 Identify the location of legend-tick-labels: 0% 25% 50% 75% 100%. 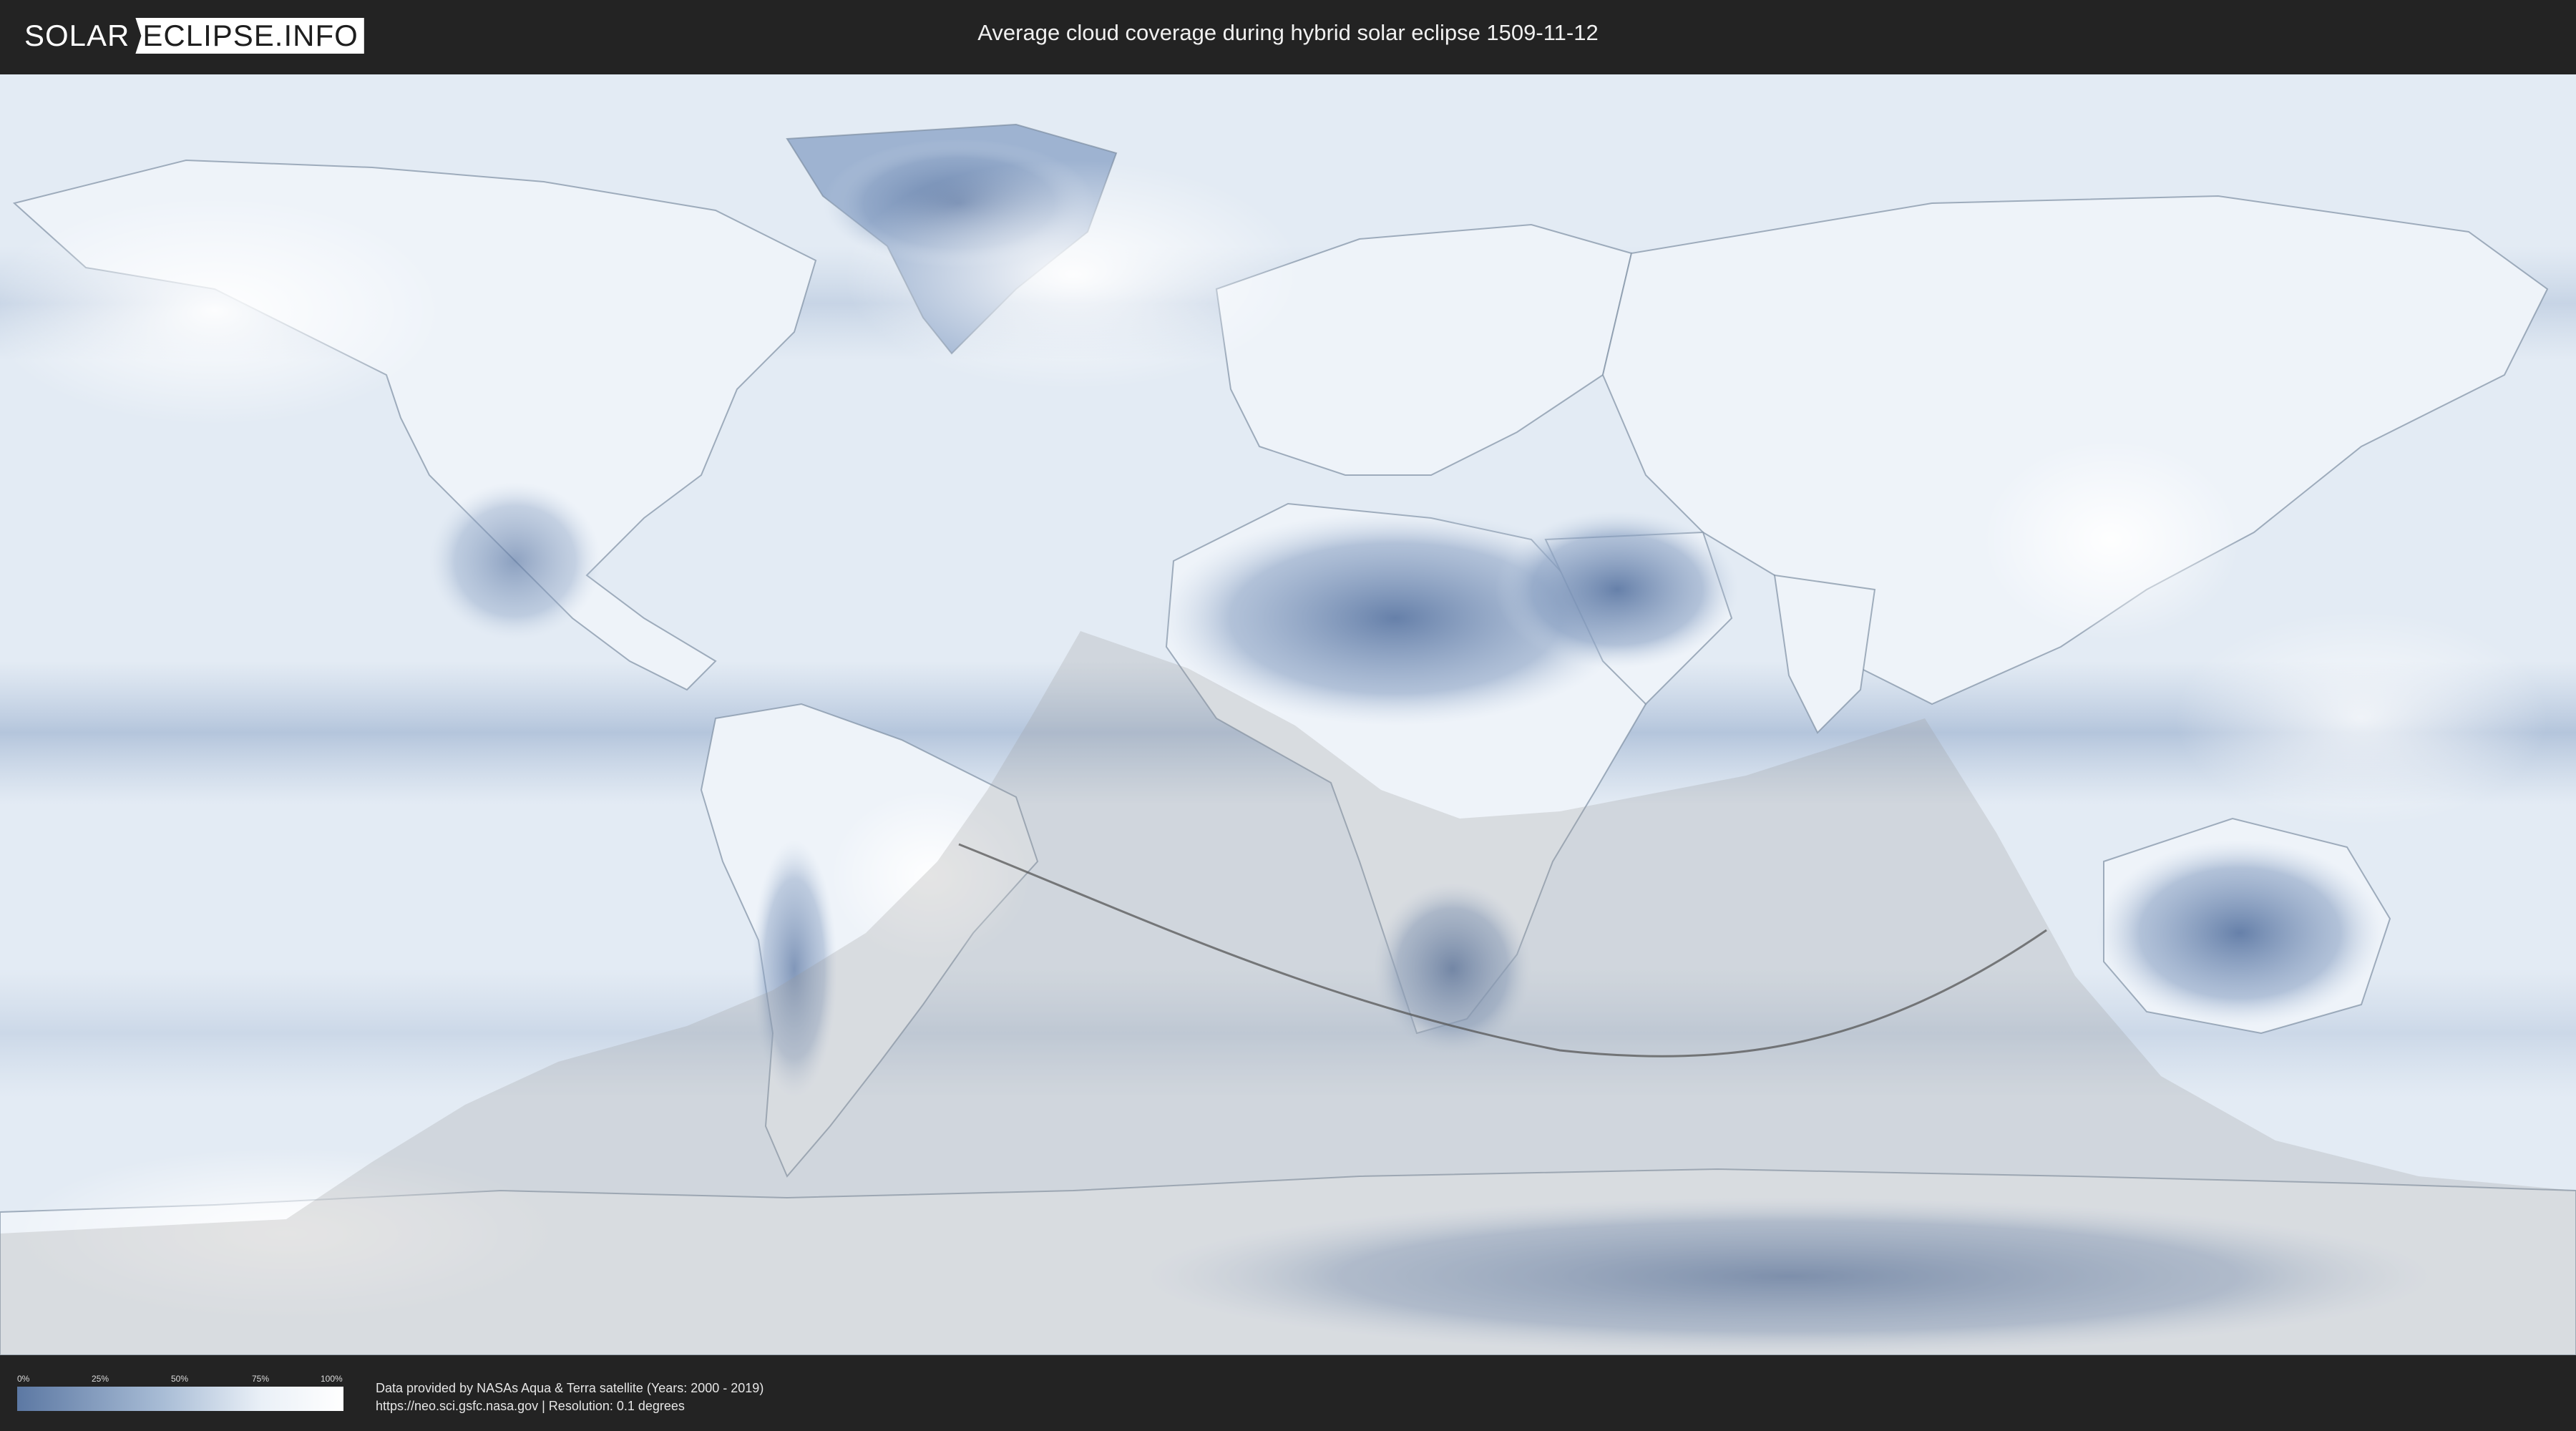
(180, 1379).